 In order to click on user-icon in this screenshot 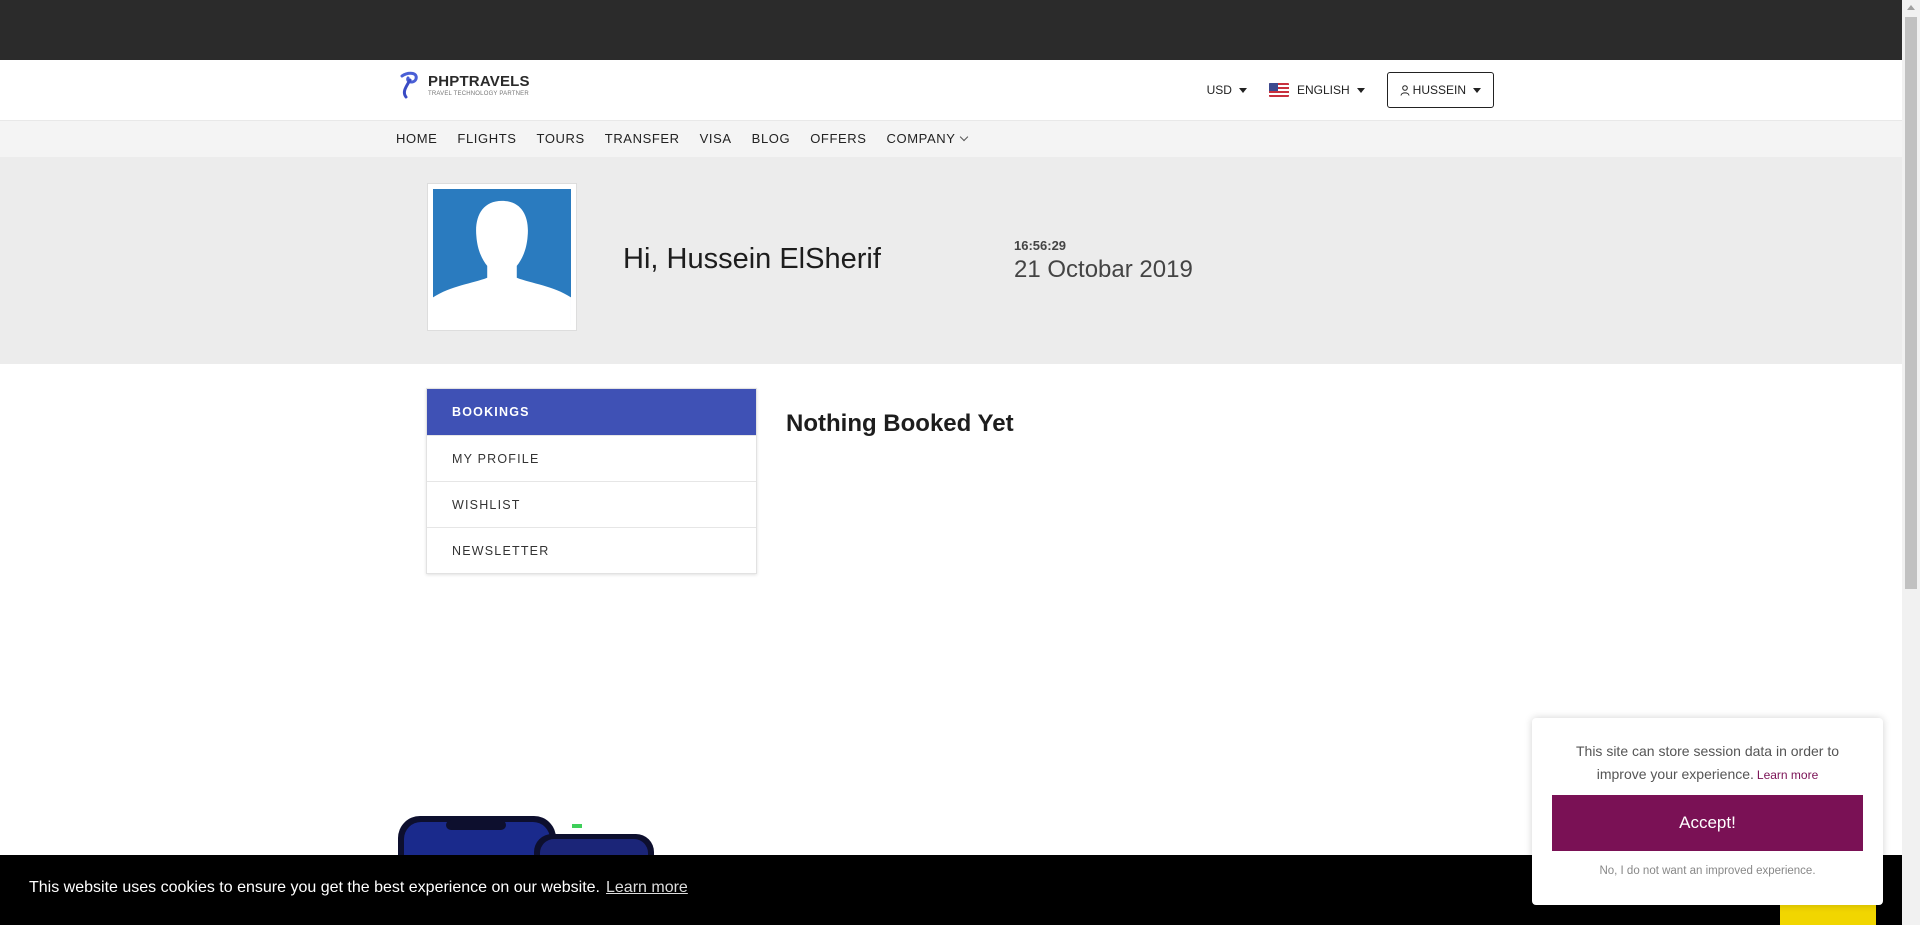, I will do `click(1405, 90)`.